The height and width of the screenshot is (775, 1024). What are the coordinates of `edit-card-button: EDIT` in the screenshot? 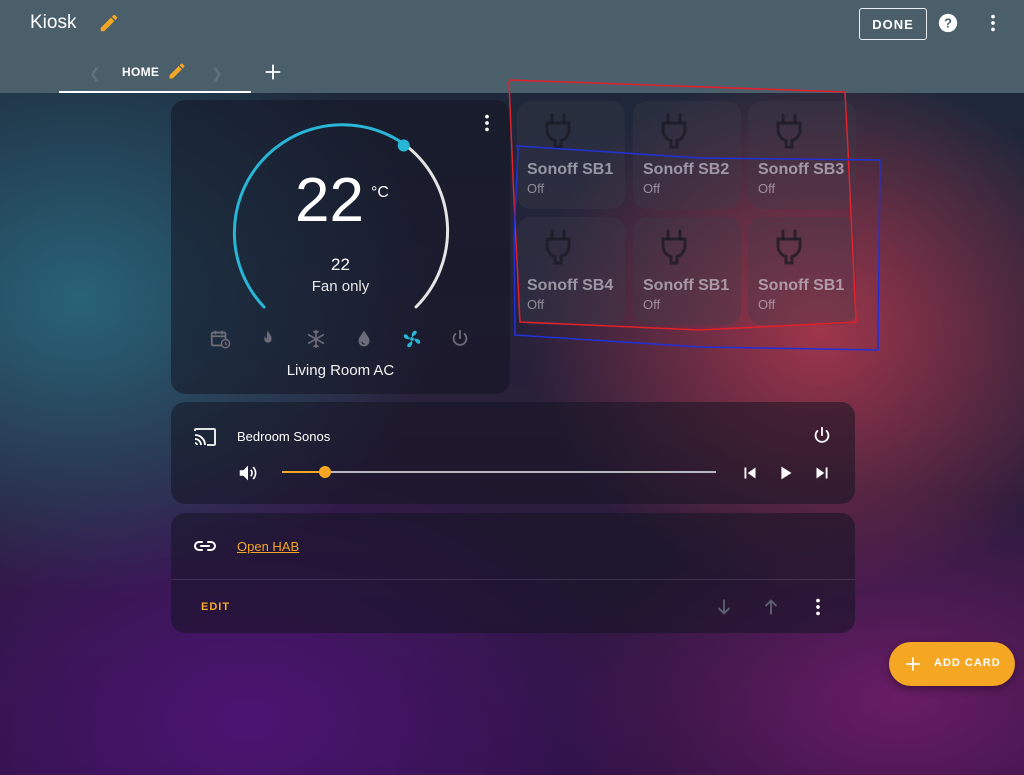 It's located at (215, 607).